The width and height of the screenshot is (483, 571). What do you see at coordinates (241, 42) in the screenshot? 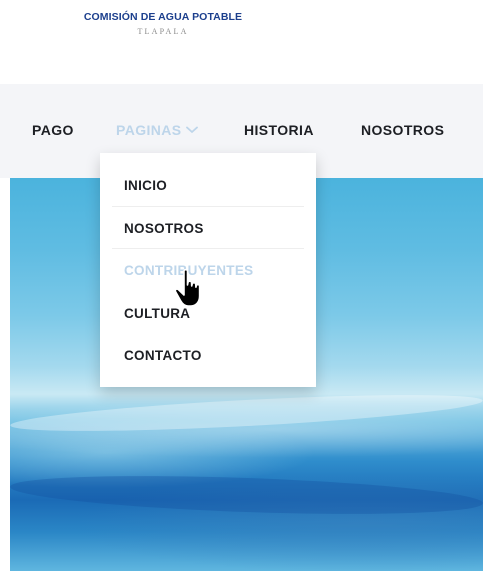
I see `site-header: COMISIÓN DE AGUA POTABLE TLAPALA` at bounding box center [241, 42].